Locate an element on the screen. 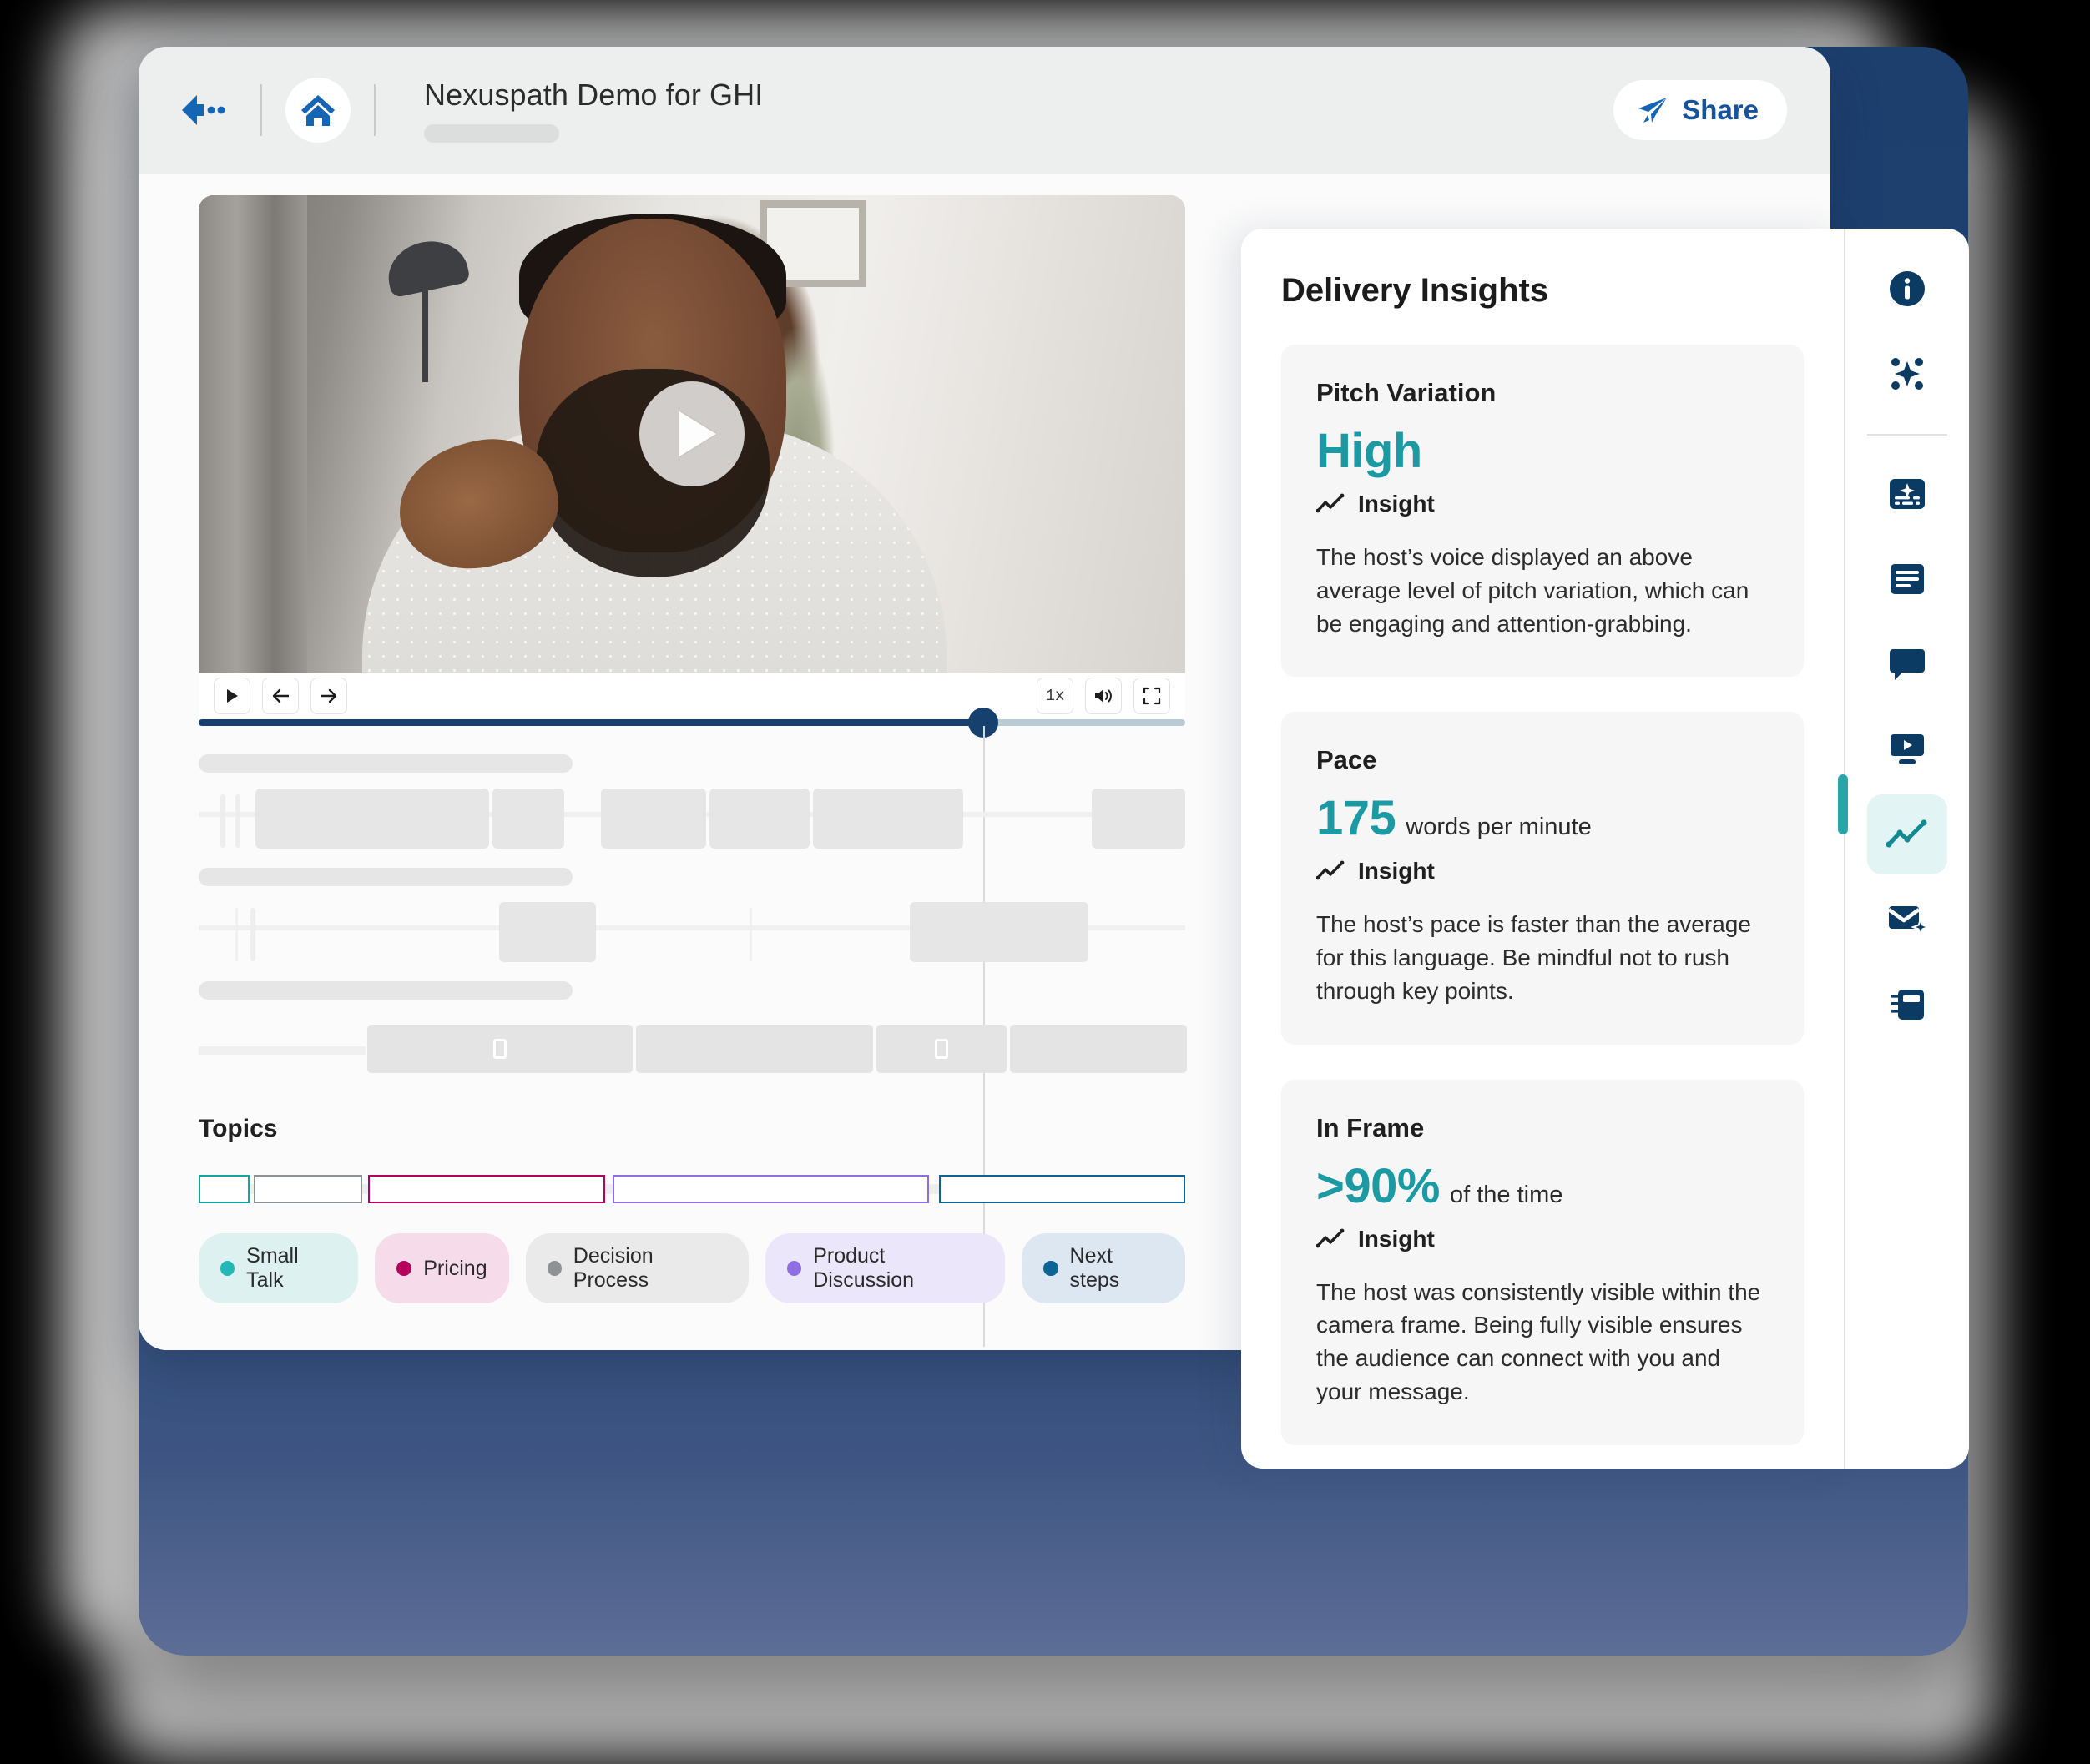 Image resolution: width=2090 pixels, height=1764 pixels. video-player is located at coordinates (692, 434).